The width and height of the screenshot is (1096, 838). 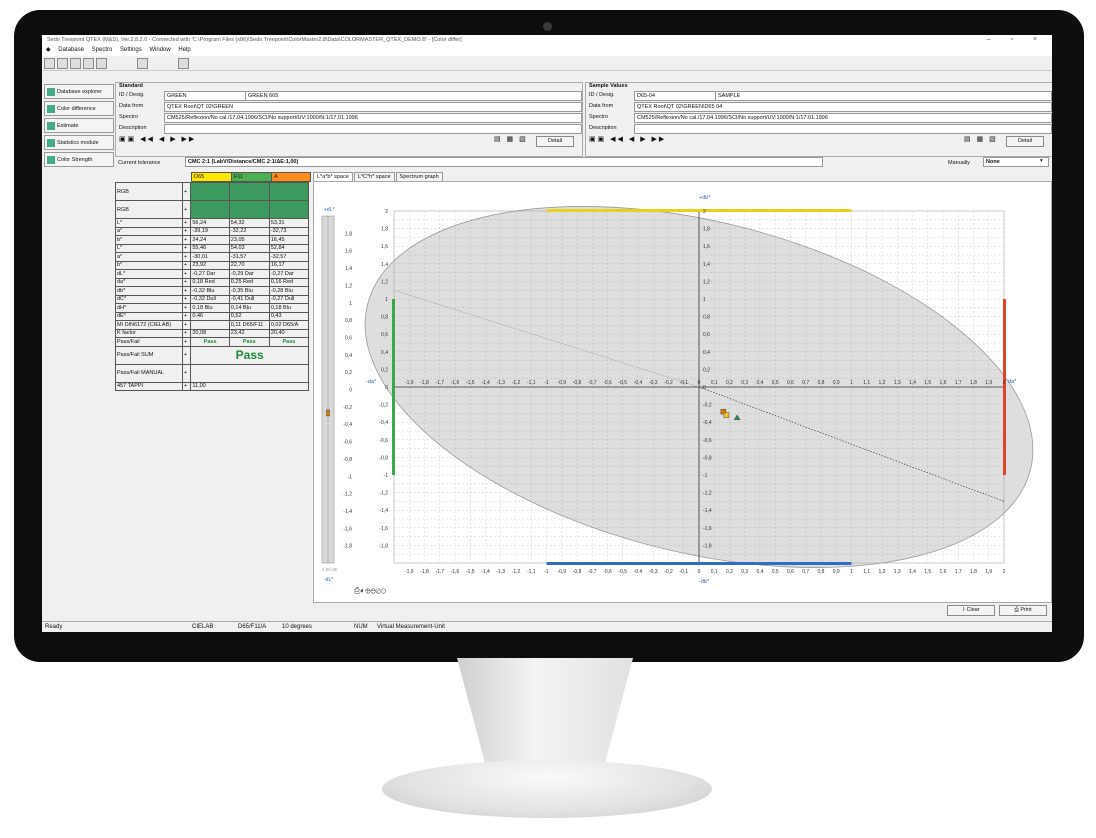 What do you see at coordinates (79, 91) in the screenshot?
I see `nav-database-explorer: Database explorer` at bounding box center [79, 91].